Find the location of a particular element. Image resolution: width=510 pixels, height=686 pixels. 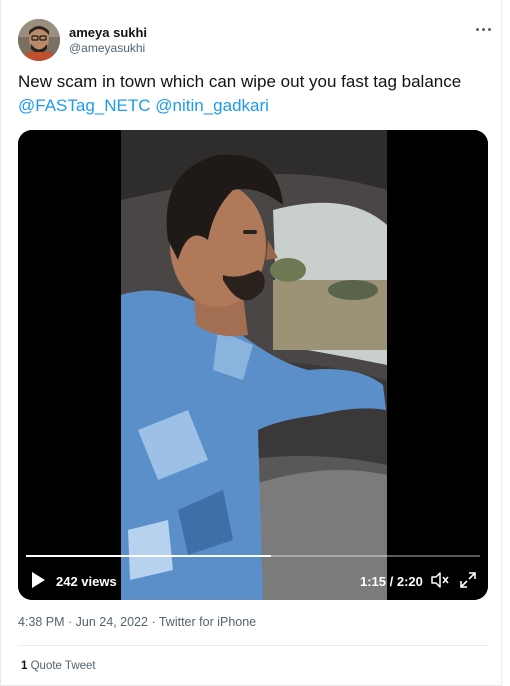

author-name: ameya sukhi is located at coordinates (108, 32).